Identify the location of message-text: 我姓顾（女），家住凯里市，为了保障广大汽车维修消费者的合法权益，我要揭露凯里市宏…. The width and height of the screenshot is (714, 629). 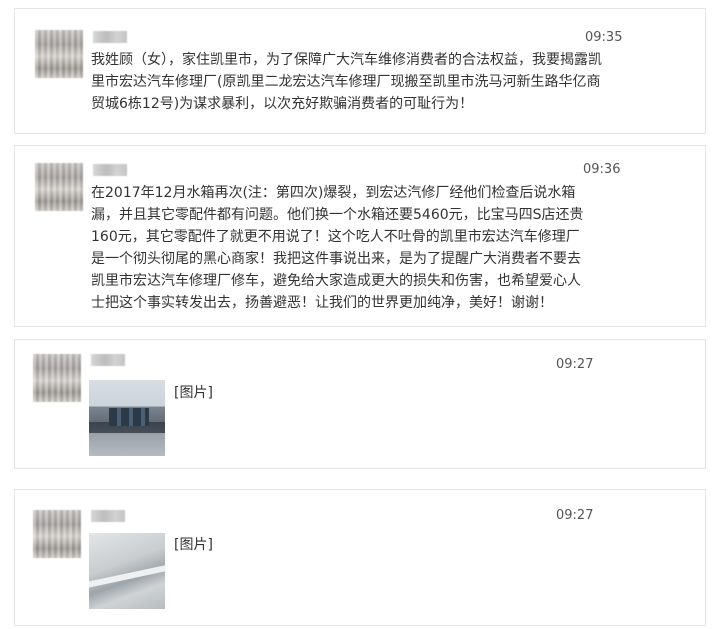
(346, 82).